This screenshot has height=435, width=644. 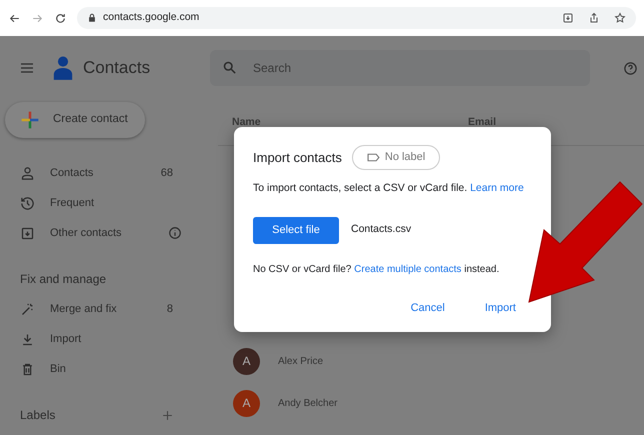 What do you see at coordinates (38, 415) in the screenshot?
I see `section-heading: Labels` at bounding box center [38, 415].